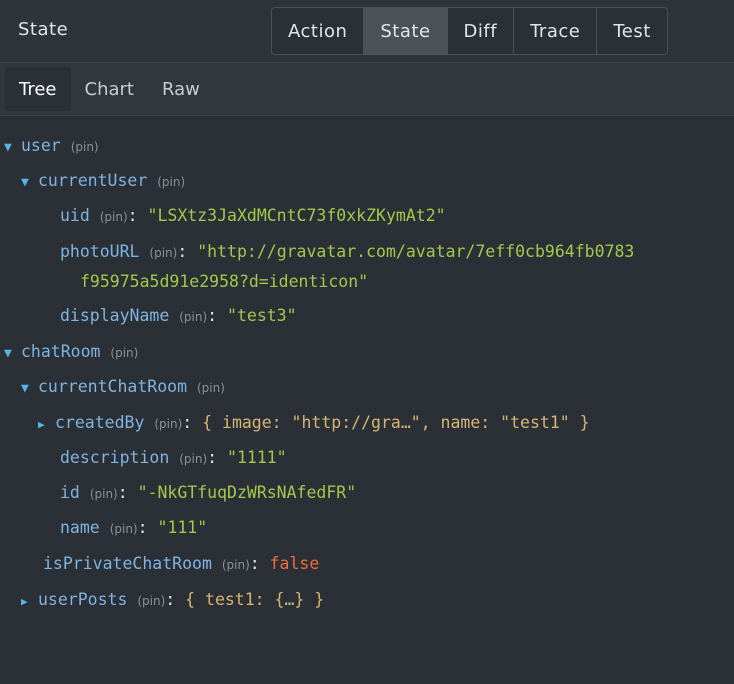 The image size is (734, 684). I want to click on node-value: "-NkGTfuqDzWRsNAfedFR", so click(247, 492).